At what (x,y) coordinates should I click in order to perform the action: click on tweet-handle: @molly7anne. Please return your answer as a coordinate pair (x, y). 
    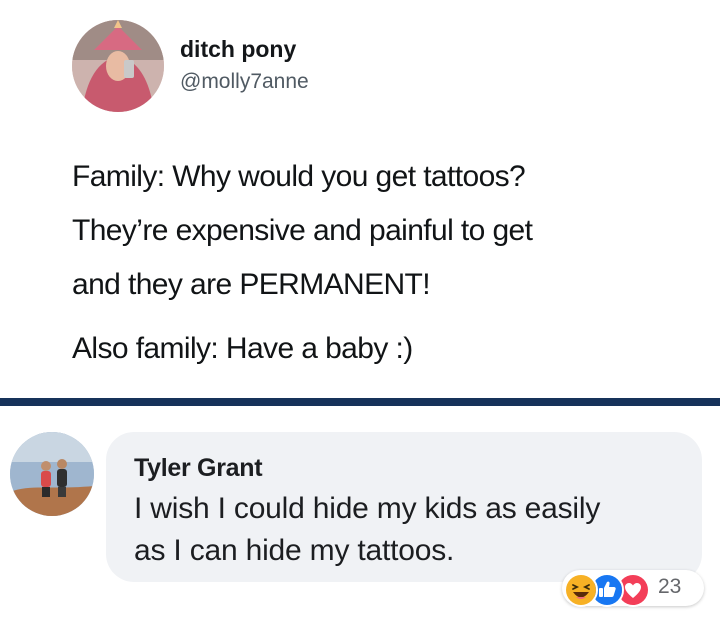
    Looking at the image, I should click on (244, 82).